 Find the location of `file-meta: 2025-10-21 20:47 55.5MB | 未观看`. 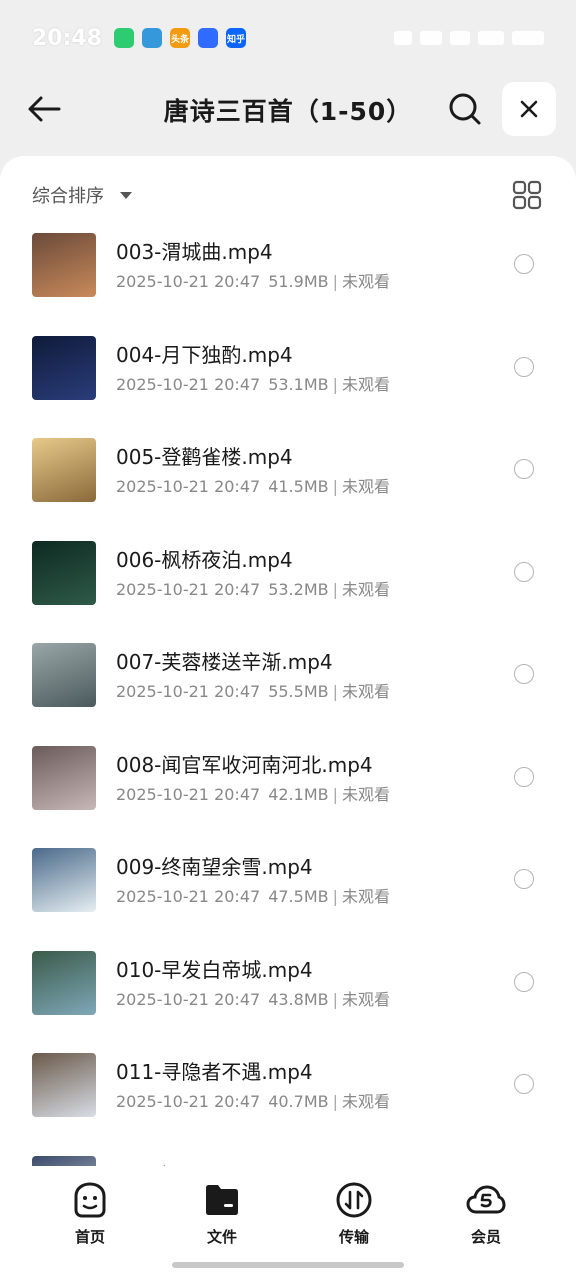

file-meta: 2025-10-21 20:47 55.5MB | 未观看 is located at coordinates (253, 690).